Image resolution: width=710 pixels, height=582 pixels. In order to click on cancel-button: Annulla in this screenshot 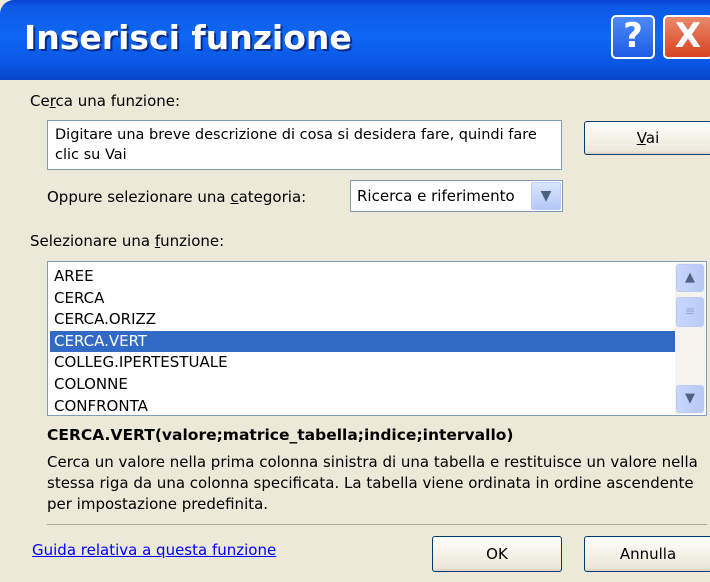, I will do `click(647, 554)`.